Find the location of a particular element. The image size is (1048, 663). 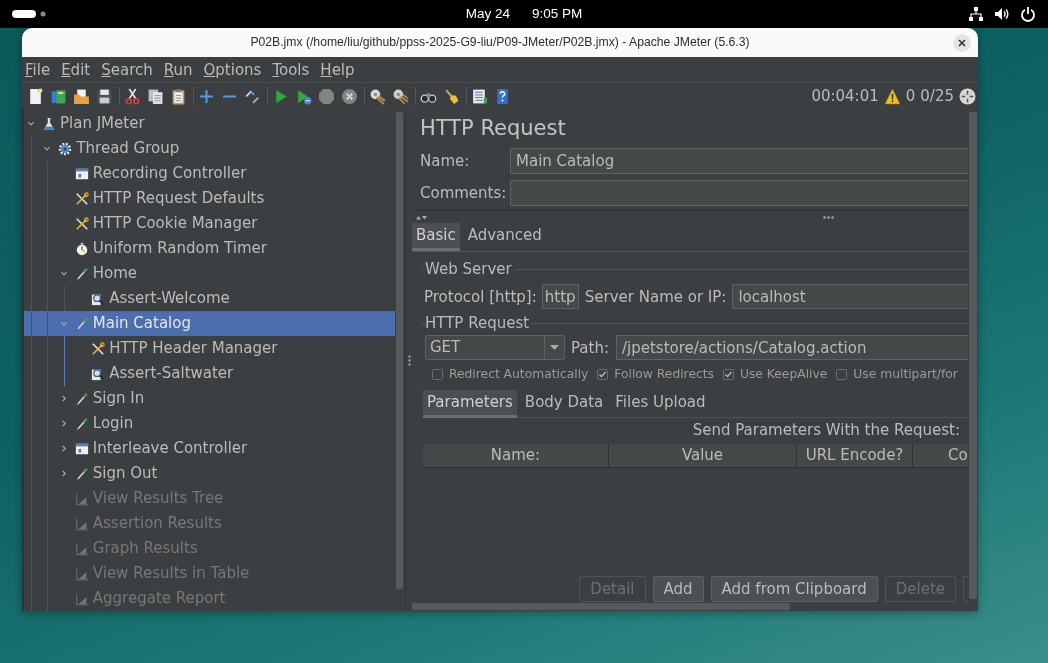

checkbox-label: Use KeepAlive is located at coordinates (783, 374).